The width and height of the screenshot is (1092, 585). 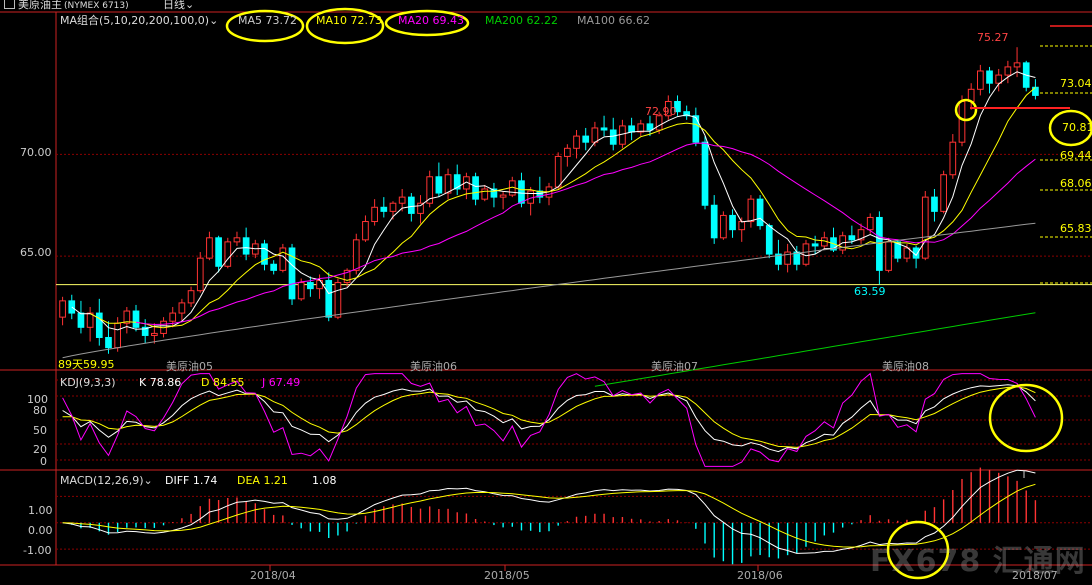 What do you see at coordinates (978, 561) in the screenshot?
I see `watermark: FX678 汇通网` at bounding box center [978, 561].